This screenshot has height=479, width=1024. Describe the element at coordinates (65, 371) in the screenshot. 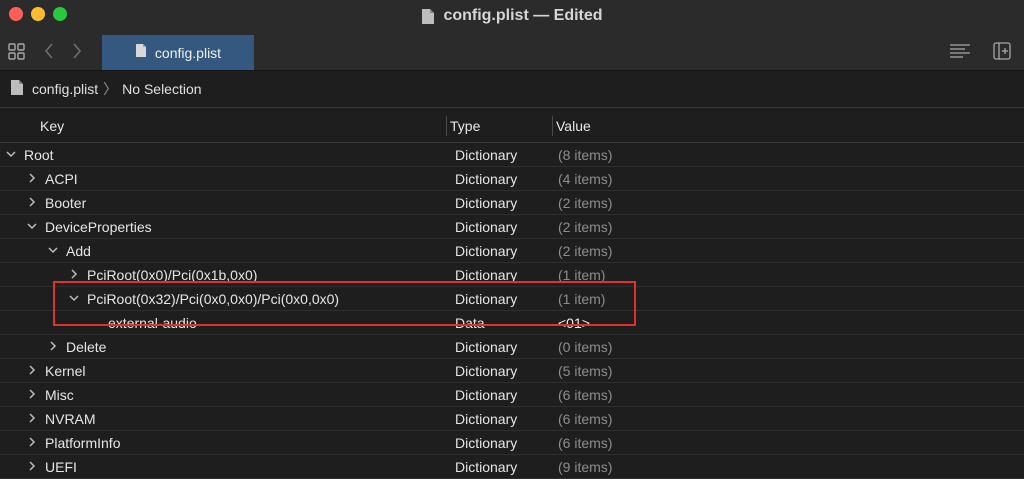

I see `row-key: Kernel` at that location.